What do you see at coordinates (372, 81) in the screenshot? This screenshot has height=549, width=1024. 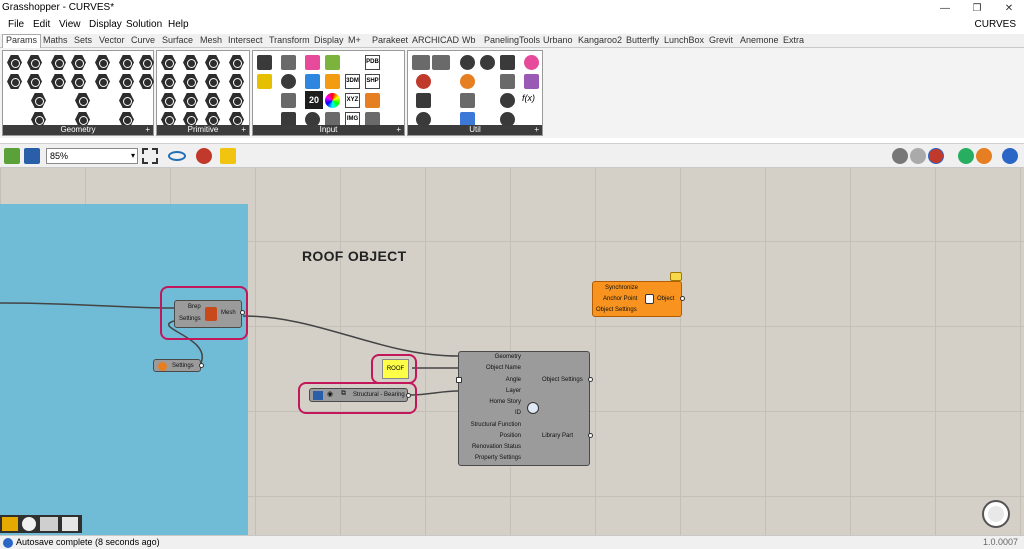 I see `shp-icon: SHP` at bounding box center [372, 81].